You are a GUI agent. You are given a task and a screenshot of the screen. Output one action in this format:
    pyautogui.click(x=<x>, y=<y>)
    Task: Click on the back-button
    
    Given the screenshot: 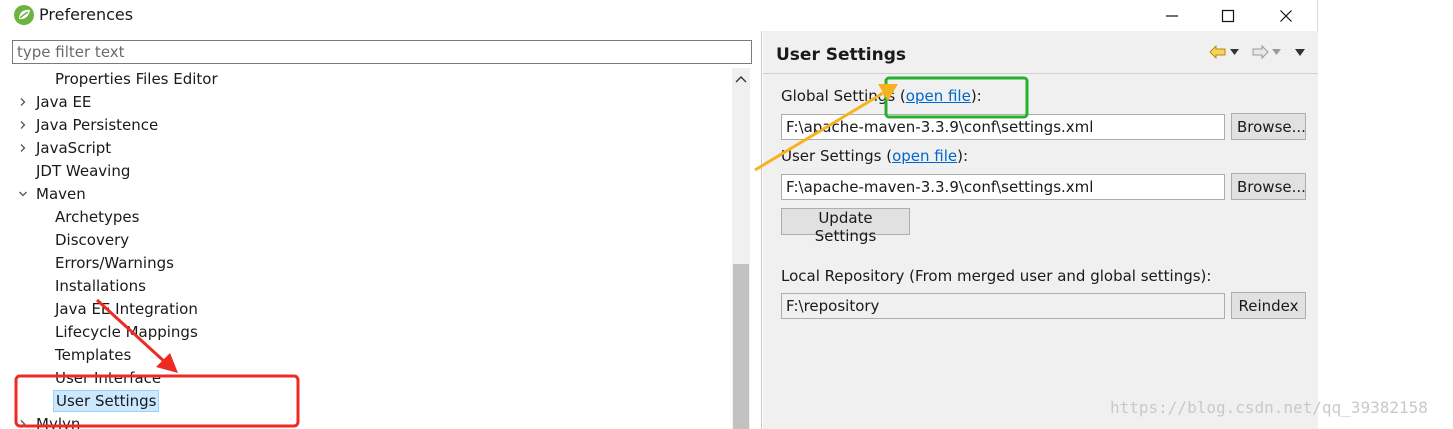 What is the action you would take?
    pyautogui.click(x=1224, y=52)
    